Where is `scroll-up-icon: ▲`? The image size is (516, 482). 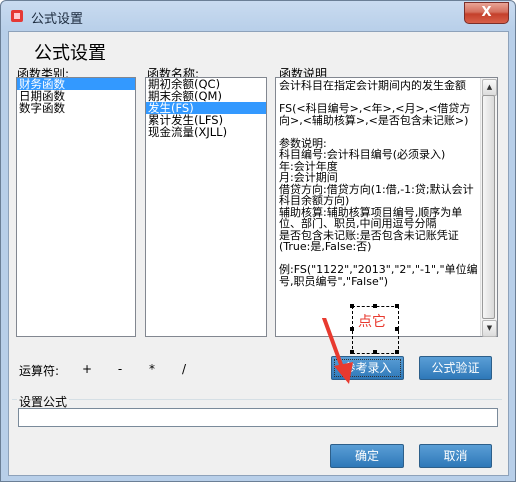 scroll-up-icon: ▲ is located at coordinates (489, 87).